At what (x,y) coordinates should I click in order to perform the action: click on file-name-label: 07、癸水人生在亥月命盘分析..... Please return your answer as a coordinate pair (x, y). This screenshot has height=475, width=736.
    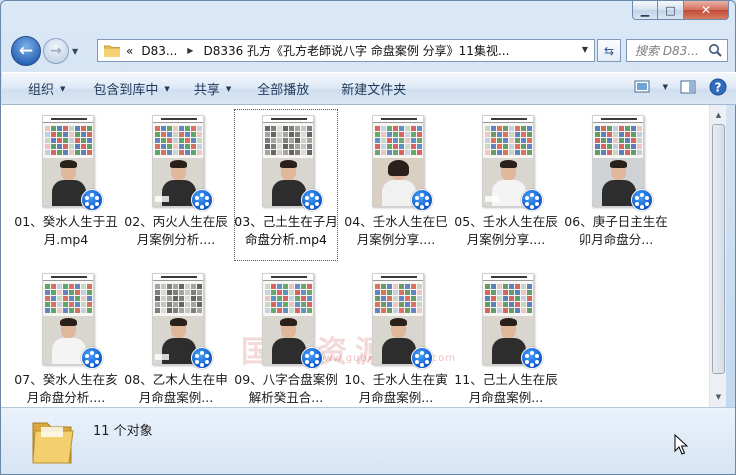
    Looking at the image, I should click on (66, 388).